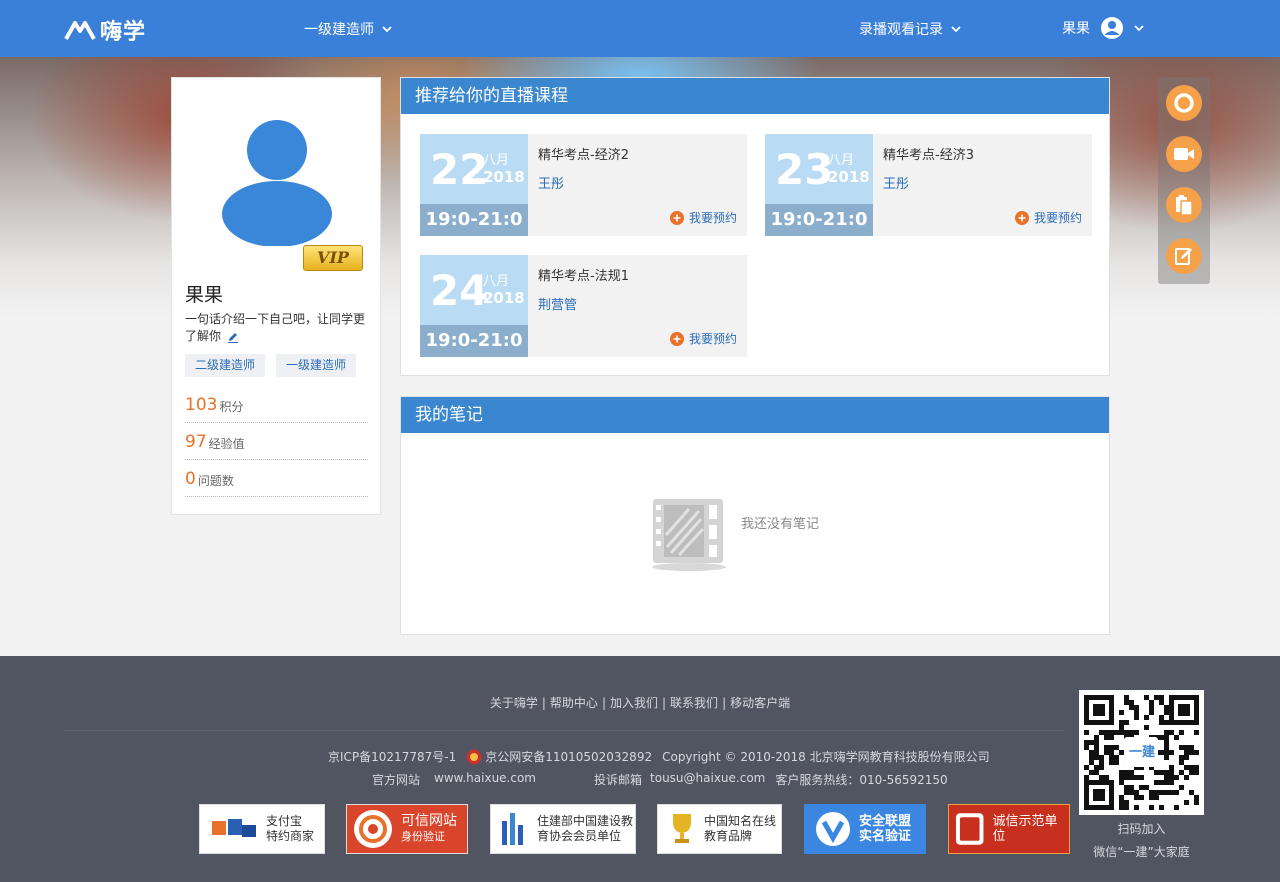  What do you see at coordinates (429, 821) in the screenshot?
I see `badge-line: 可信网站` at bounding box center [429, 821].